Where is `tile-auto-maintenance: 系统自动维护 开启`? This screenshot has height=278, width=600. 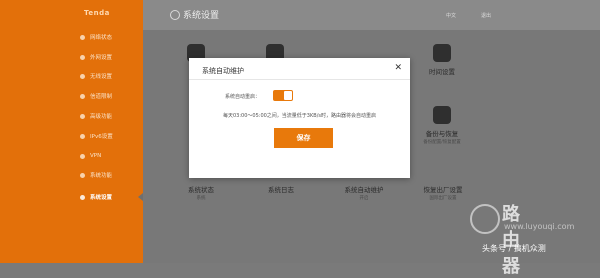
tile-auto-maintenance: 系统自动维护 开启 is located at coordinates (364, 192).